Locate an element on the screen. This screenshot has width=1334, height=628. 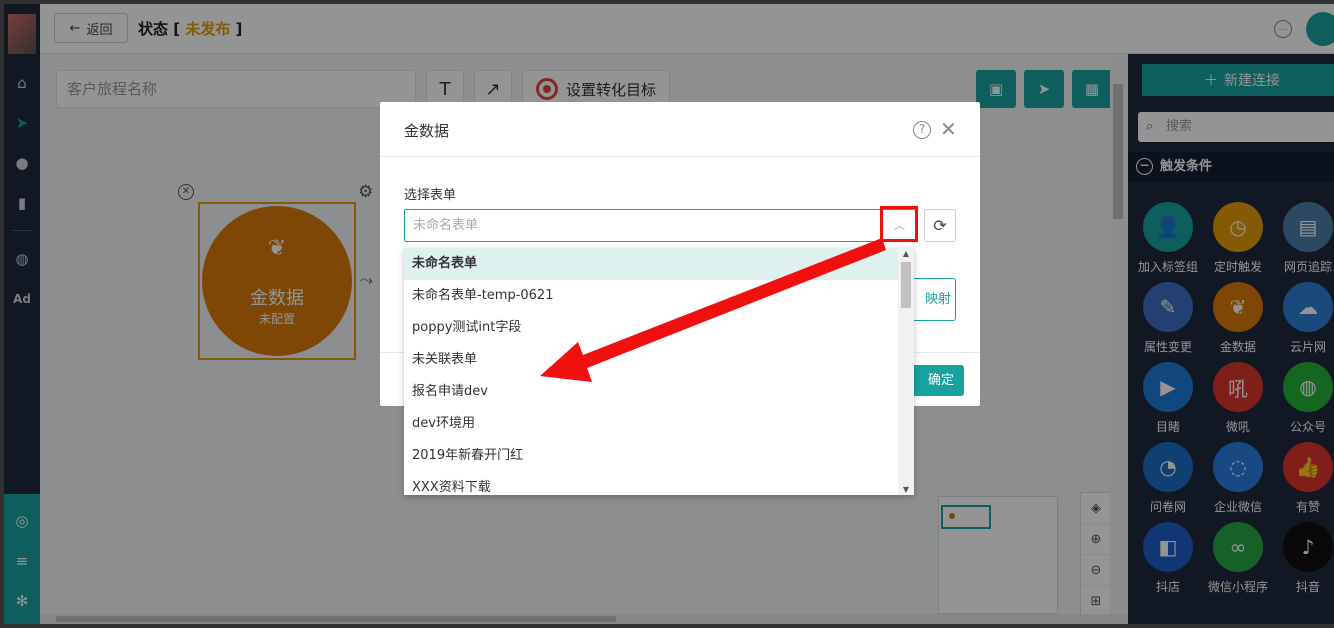
confirm-button: 确定 is located at coordinates (937, 380).